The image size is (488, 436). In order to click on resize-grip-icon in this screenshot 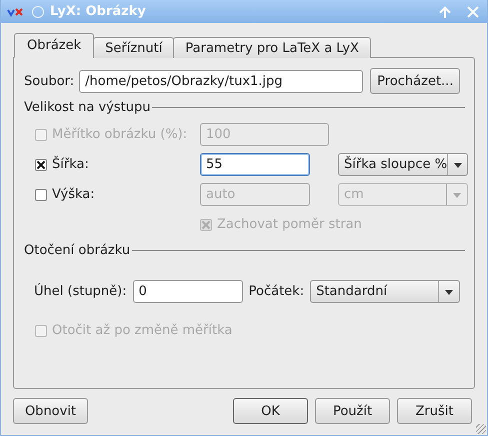, I will do `click(481, 429)`.